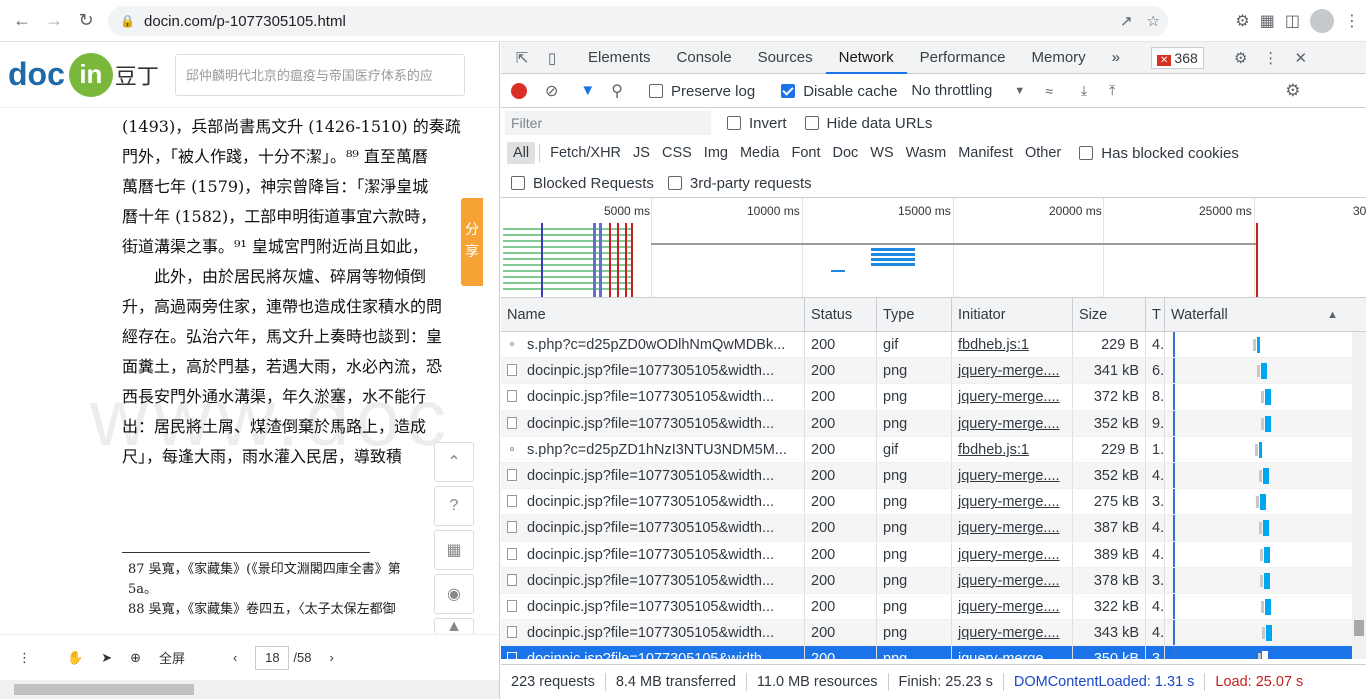 The image size is (1366, 699). Describe the element at coordinates (734, 123) in the screenshot. I see `invert-box` at that location.